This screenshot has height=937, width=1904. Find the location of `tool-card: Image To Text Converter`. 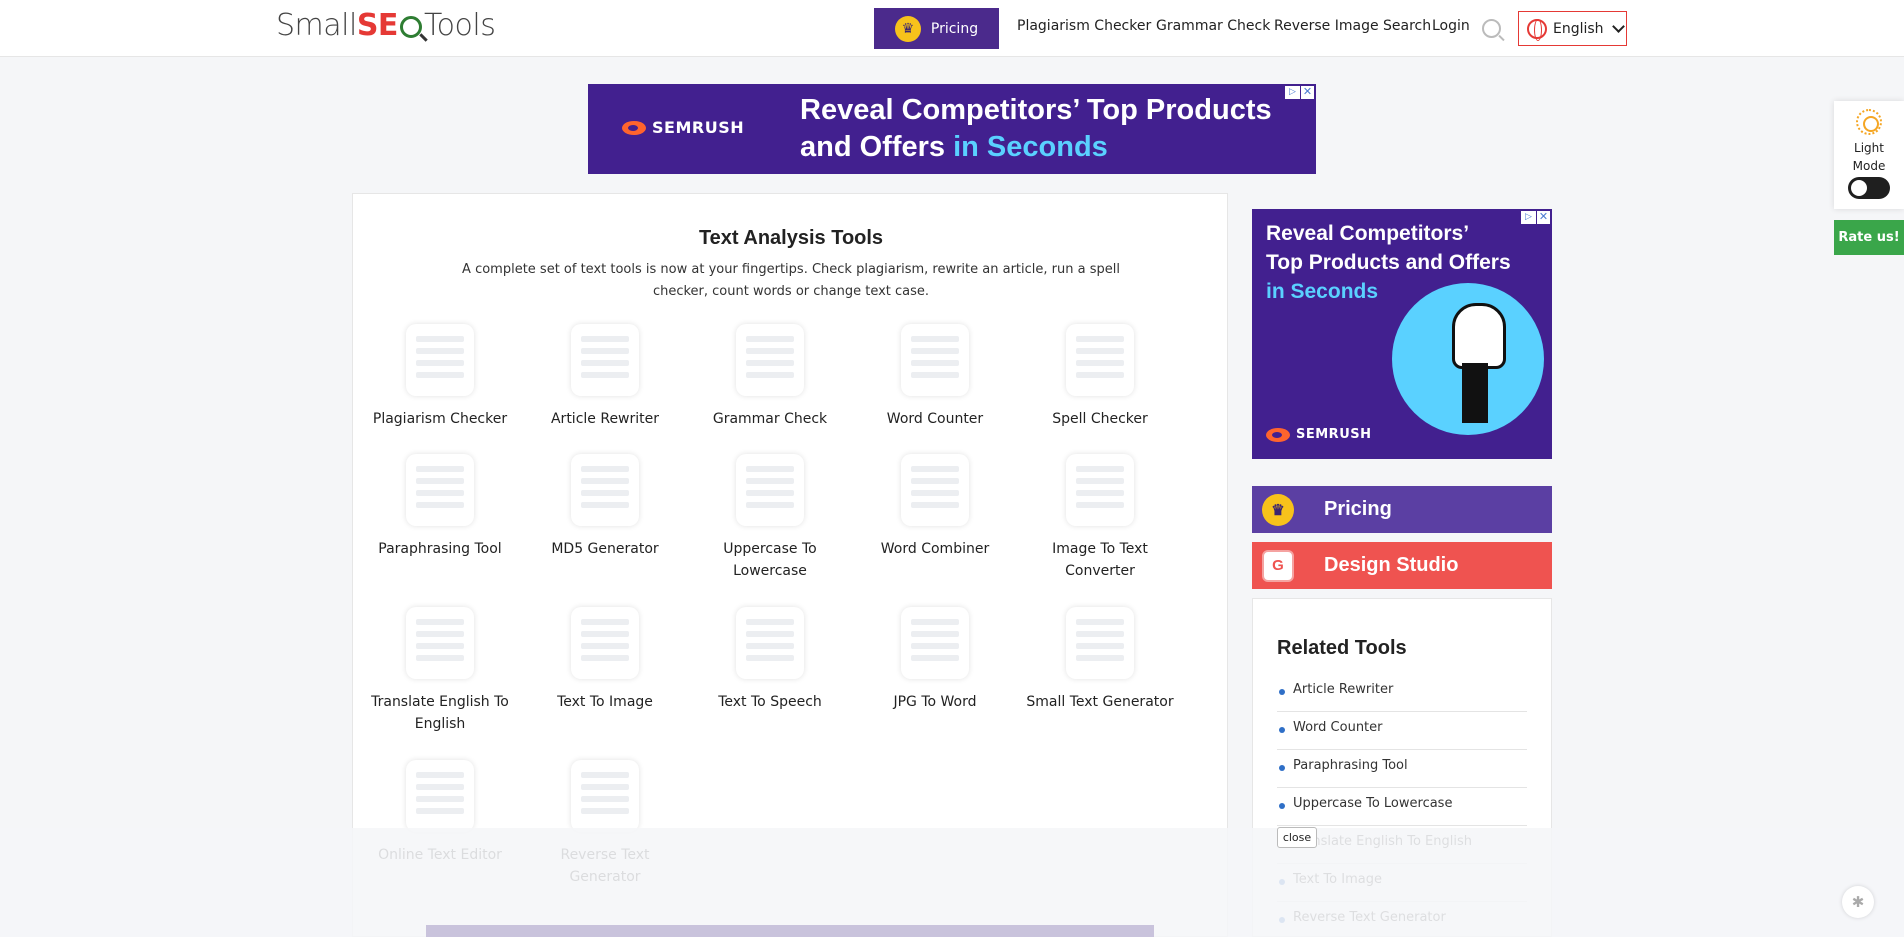

tool-card: Image To Text Converter is located at coordinates (1100, 518).